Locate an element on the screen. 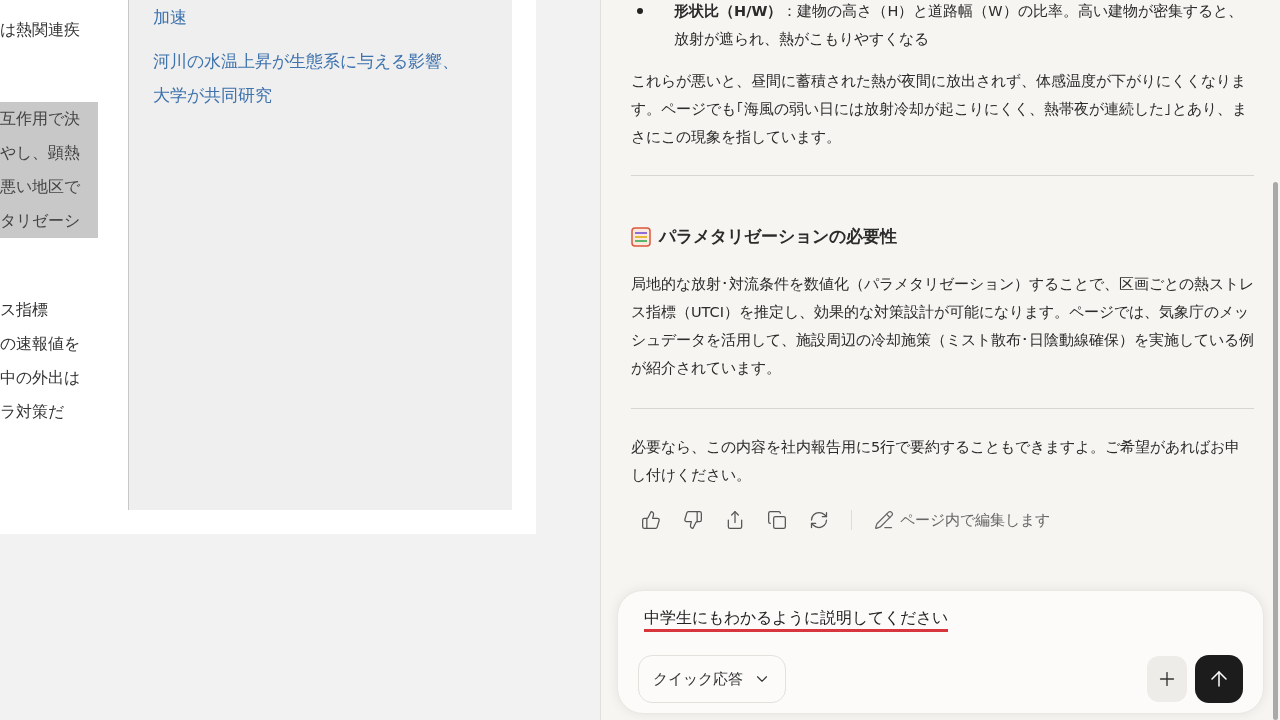 This screenshot has width=1280, height=720. abacus-icon is located at coordinates (641, 236).